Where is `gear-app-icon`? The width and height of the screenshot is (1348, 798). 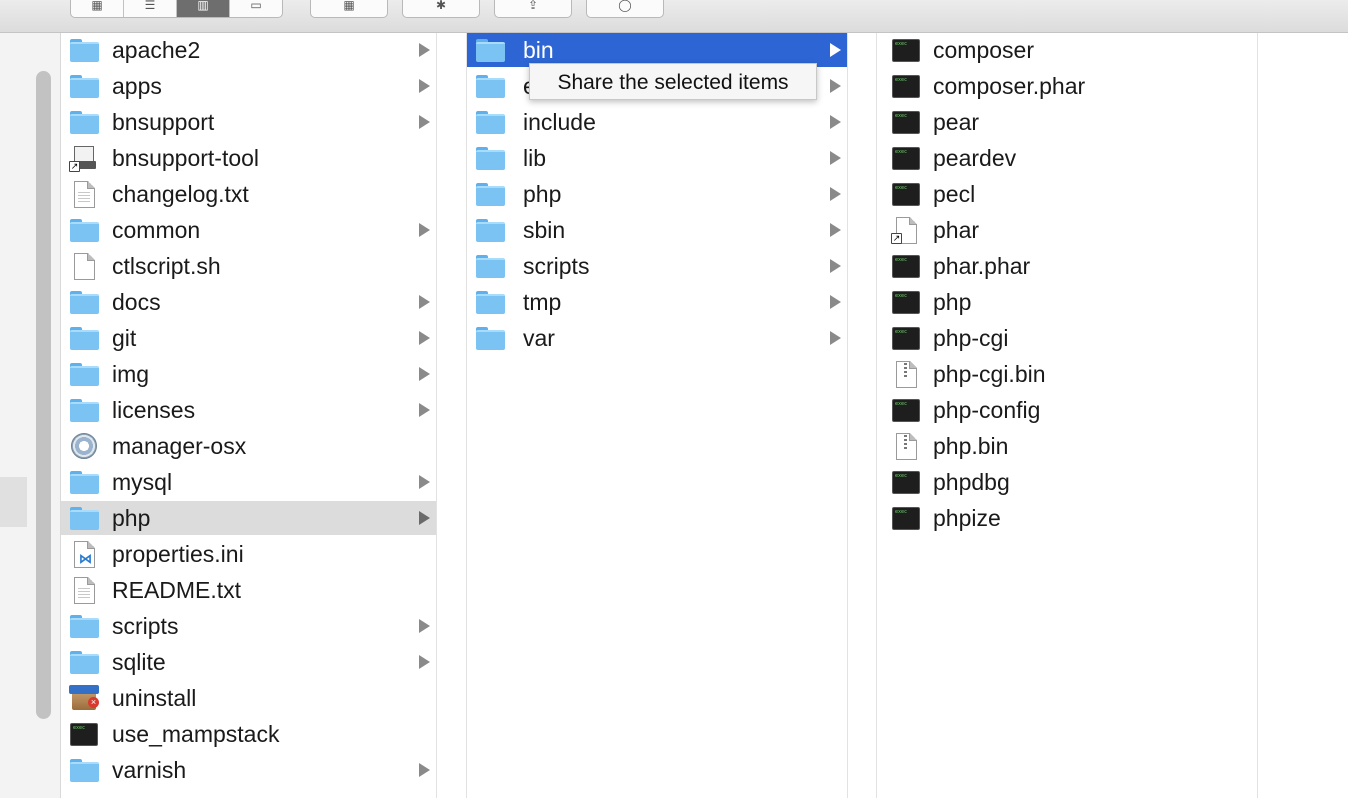 gear-app-icon is located at coordinates (84, 446).